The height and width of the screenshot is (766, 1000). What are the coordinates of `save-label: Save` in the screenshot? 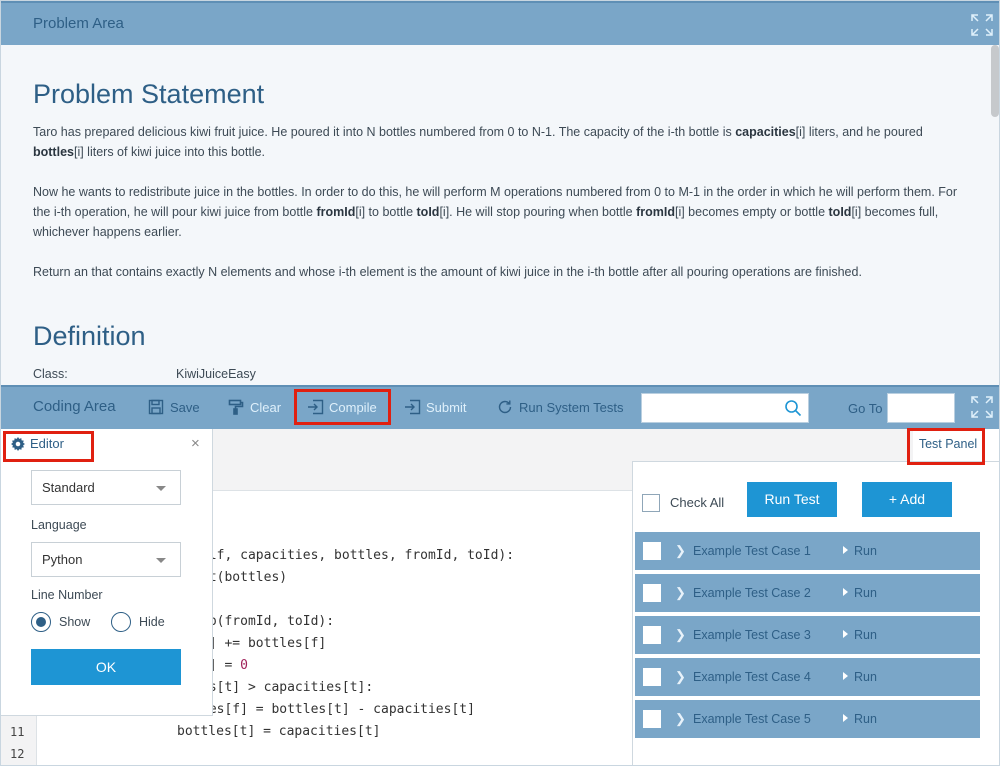 It's located at (185, 407).